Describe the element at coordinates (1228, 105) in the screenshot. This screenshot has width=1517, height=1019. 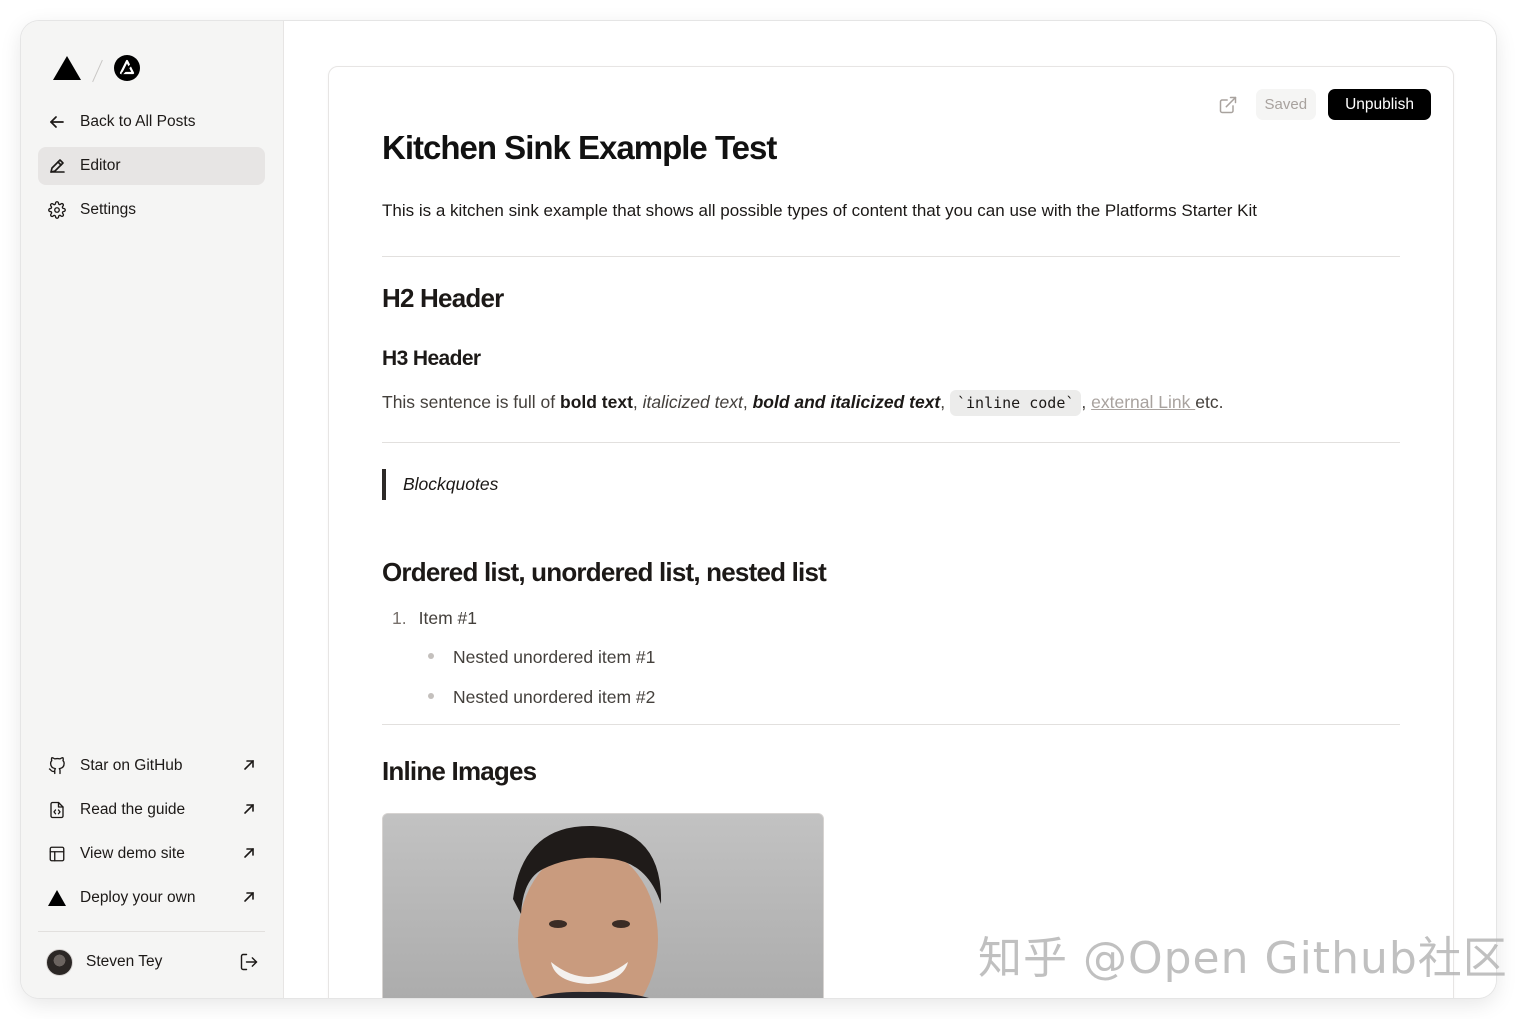
I see `external-link-icon` at that location.